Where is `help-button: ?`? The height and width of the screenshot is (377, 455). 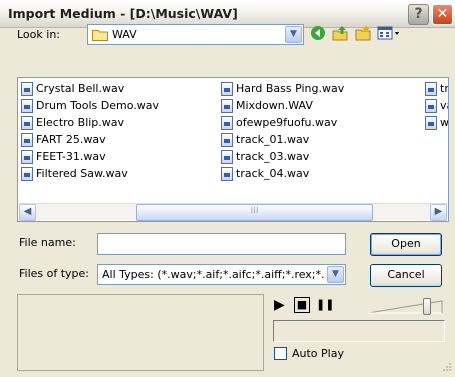 help-button: ? is located at coordinates (418, 14).